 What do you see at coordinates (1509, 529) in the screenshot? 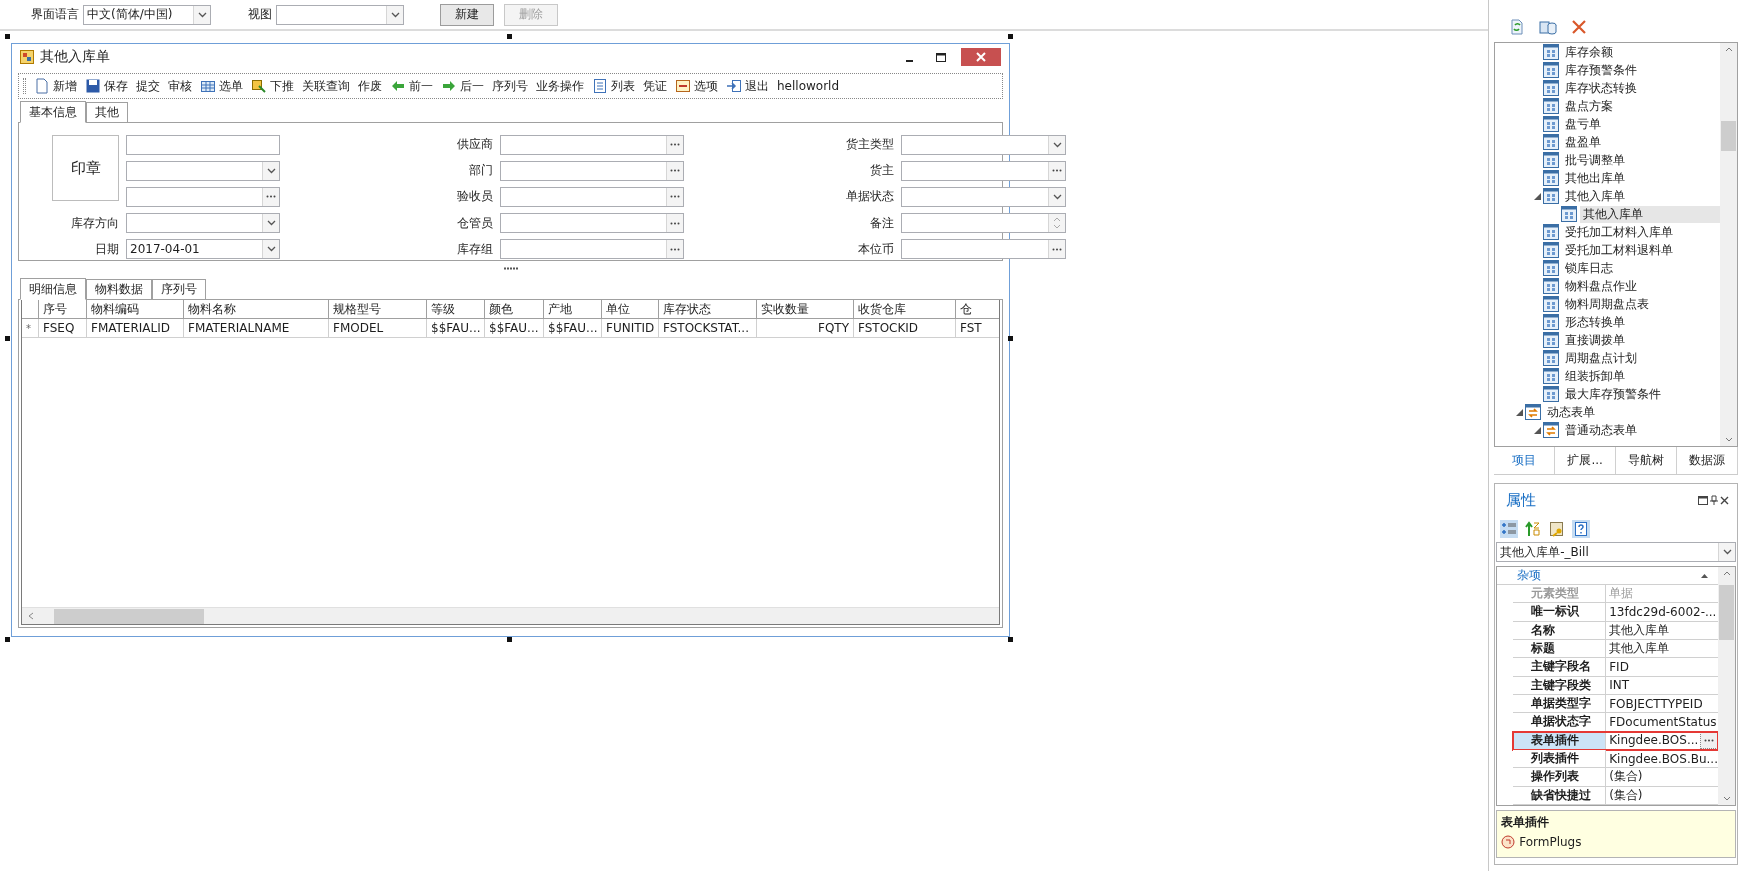
I see `categorized-button` at bounding box center [1509, 529].